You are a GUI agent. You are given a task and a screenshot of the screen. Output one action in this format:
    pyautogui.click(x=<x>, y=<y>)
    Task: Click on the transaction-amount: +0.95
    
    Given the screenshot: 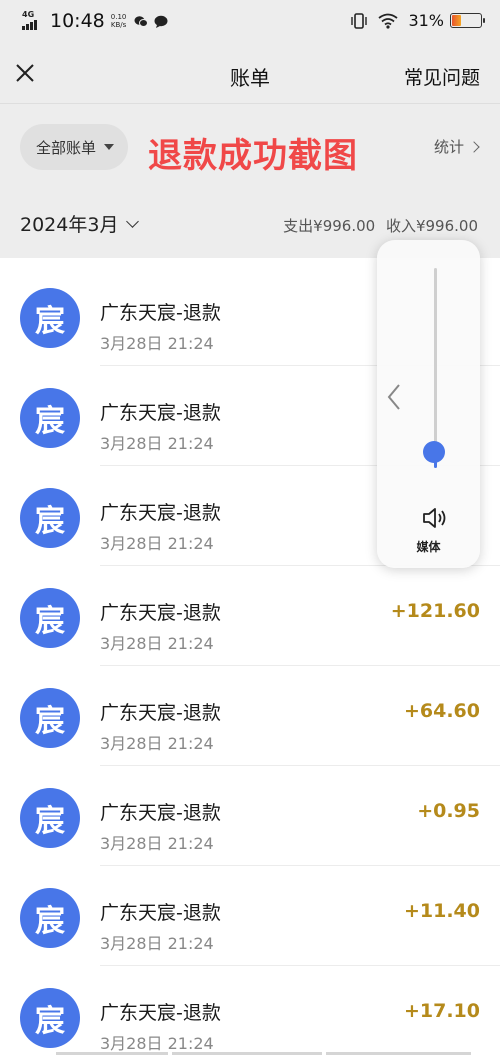 What is the action you would take?
    pyautogui.click(x=448, y=811)
    